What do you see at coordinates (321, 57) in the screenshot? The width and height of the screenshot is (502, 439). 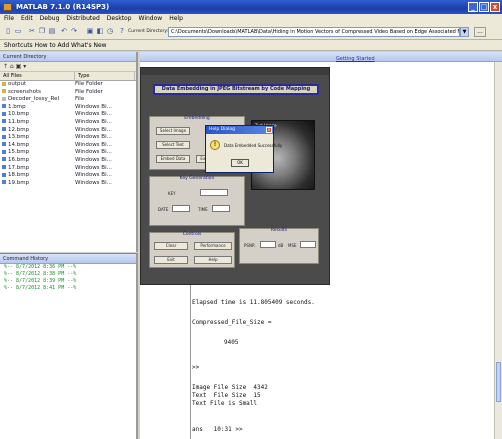 I see `command-window-header: Getting Started` at bounding box center [321, 57].